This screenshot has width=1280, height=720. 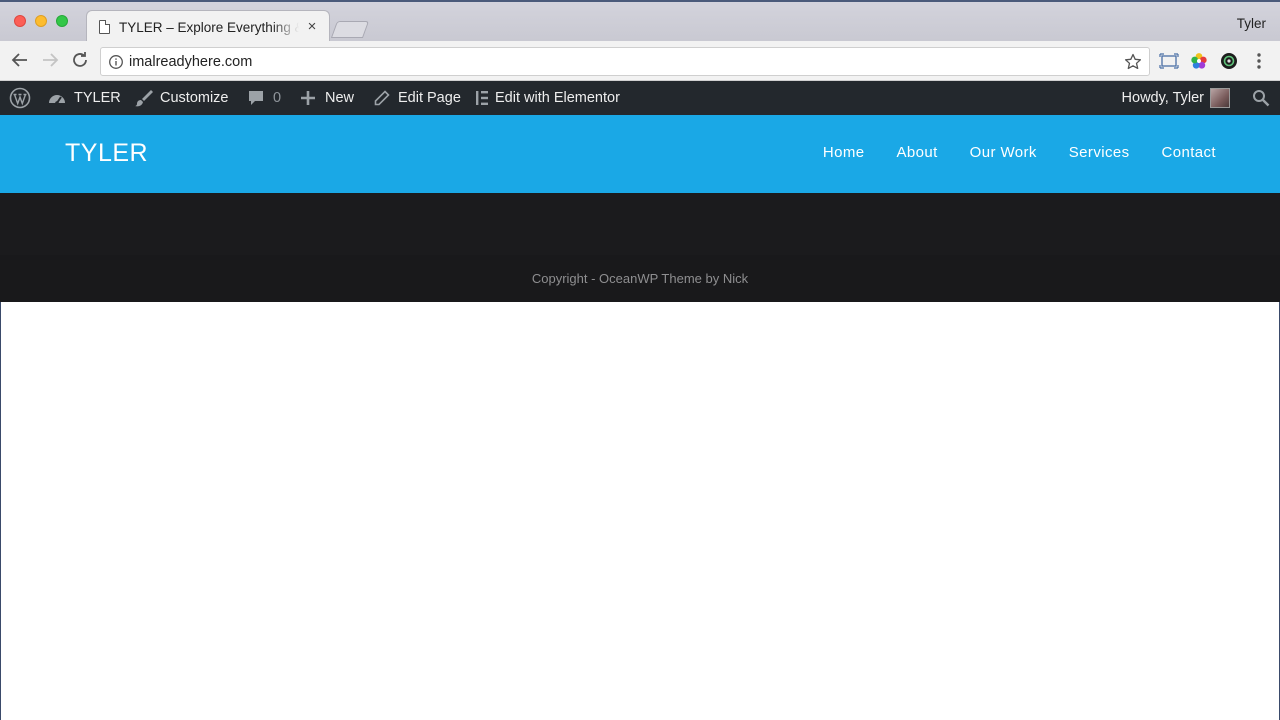 What do you see at coordinates (20, 21) in the screenshot?
I see `close-window-button` at bounding box center [20, 21].